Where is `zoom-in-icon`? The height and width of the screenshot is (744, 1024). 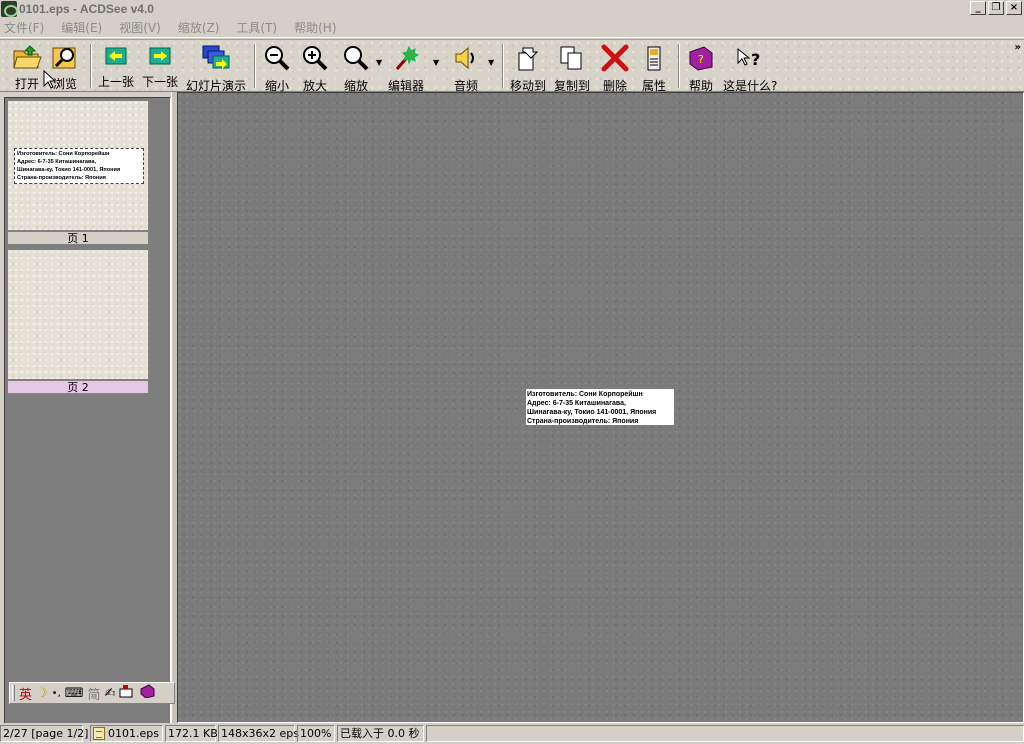
zoom-in-icon is located at coordinates (315, 58).